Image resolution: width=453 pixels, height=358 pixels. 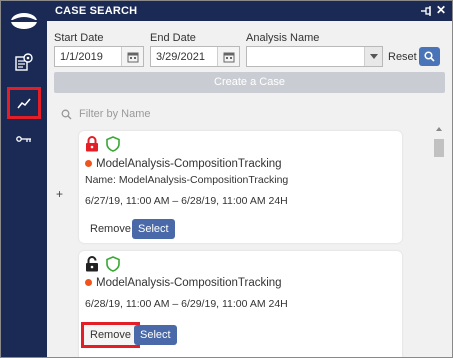 I want to click on document-settings-icon, so click(x=24, y=62).